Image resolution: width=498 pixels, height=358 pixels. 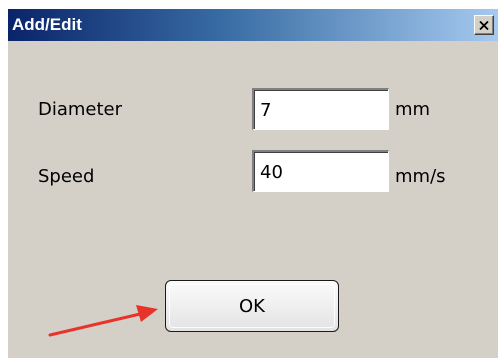 I want to click on ok-button-label: OK, so click(x=252, y=306).